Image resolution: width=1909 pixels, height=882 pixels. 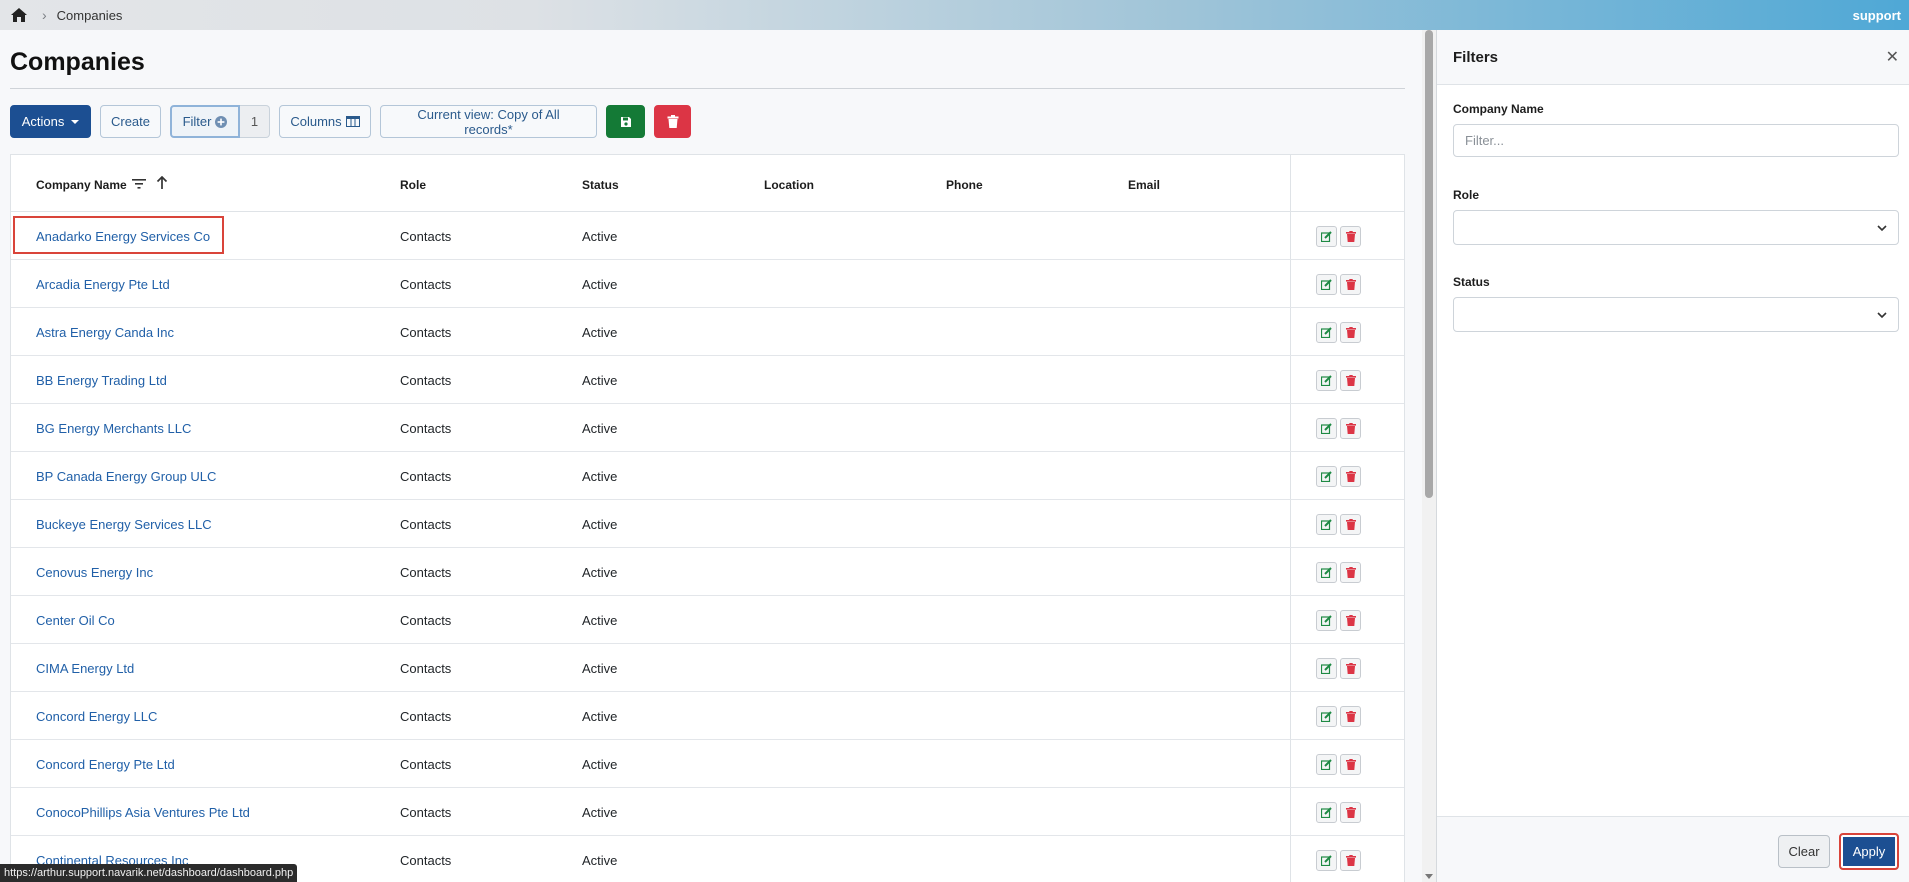 What do you see at coordinates (600, 185) in the screenshot?
I see `column-header-status: Status` at bounding box center [600, 185].